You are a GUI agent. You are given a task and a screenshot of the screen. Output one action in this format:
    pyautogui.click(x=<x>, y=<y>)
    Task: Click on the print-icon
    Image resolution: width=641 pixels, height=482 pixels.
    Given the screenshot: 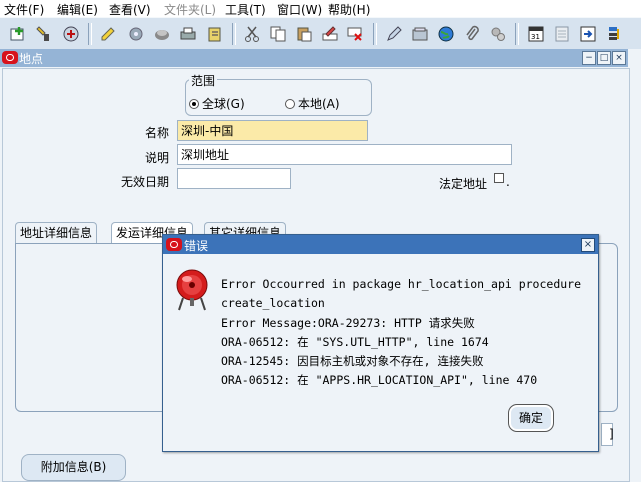 What is the action you would take?
    pyautogui.click(x=162, y=34)
    